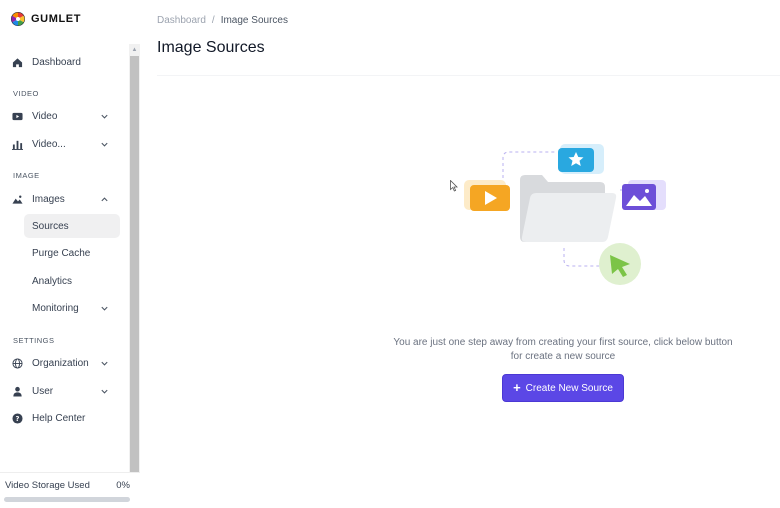 The height and width of the screenshot is (508, 780). I want to click on empty-state-illustration, so click(565, 214).